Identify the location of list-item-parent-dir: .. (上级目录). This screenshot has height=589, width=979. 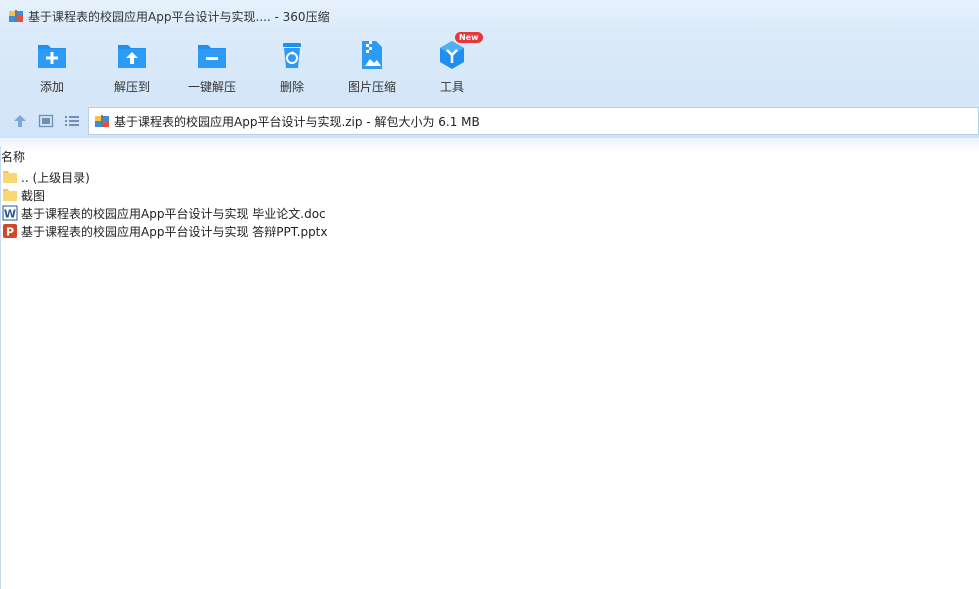
(46, 177).